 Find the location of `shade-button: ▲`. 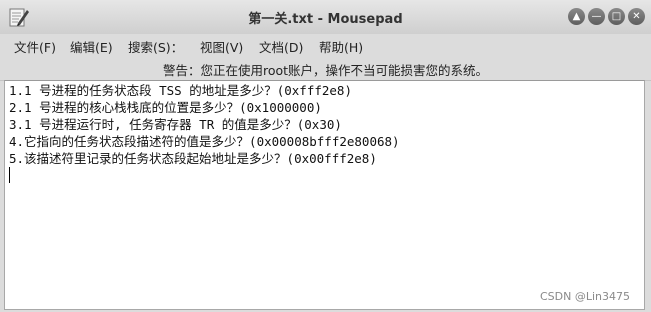

shade-button: ▲ is located at coordinates (576, 16).